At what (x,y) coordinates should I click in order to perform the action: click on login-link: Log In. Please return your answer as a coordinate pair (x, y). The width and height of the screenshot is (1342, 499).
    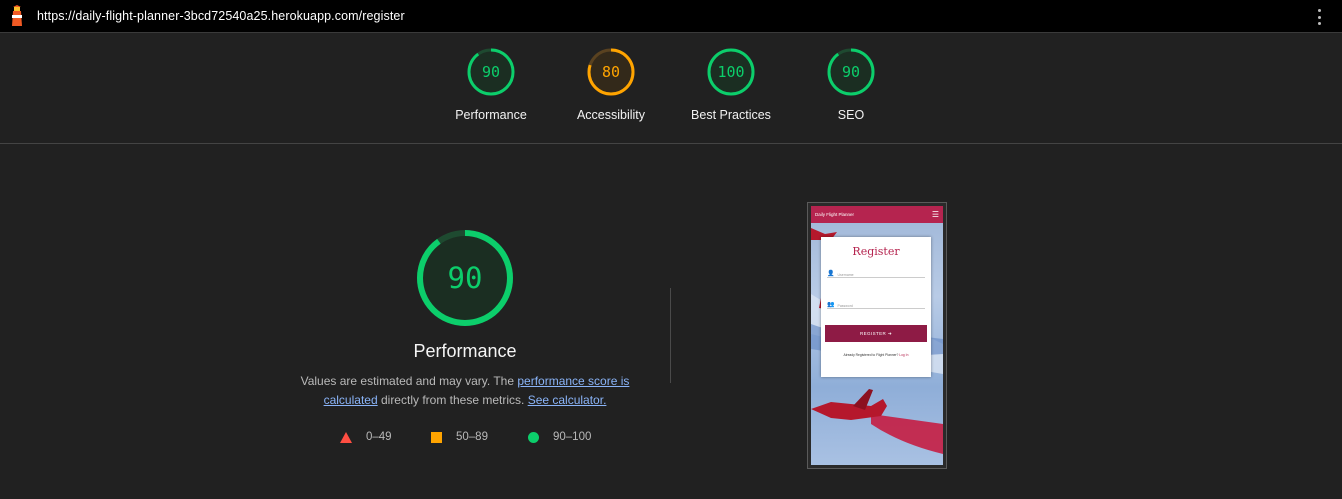
    Looking at the image, I should click on (904, 355).